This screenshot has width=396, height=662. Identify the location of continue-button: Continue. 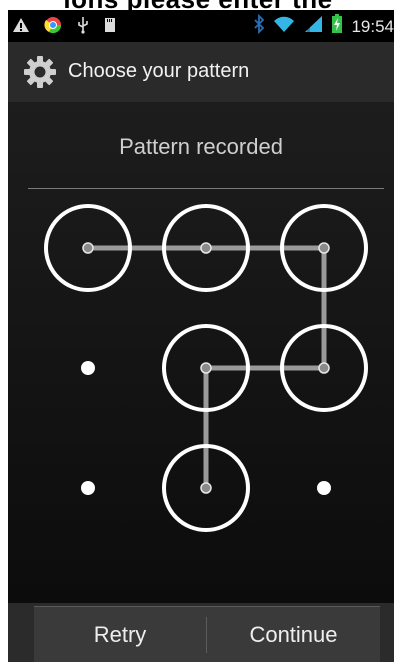
(293, 634).